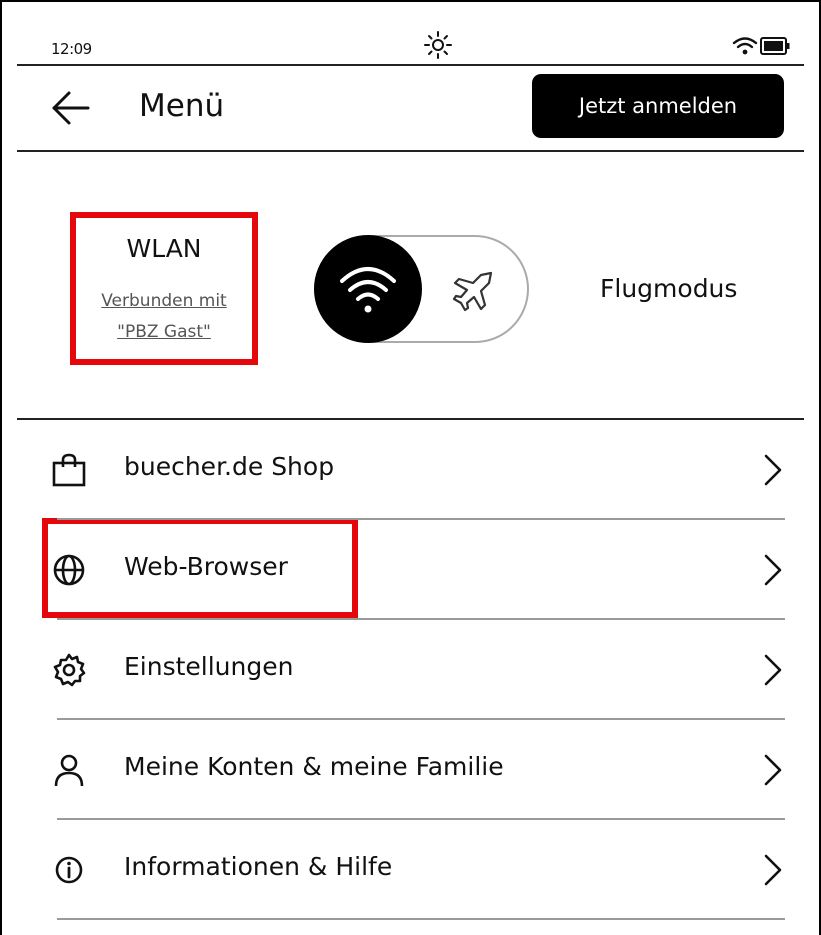 This screenshot has height=935, width=821. Describe the element at coordinates (745, 46) in the screenshot. I see `wifi-status-icon` at that location.